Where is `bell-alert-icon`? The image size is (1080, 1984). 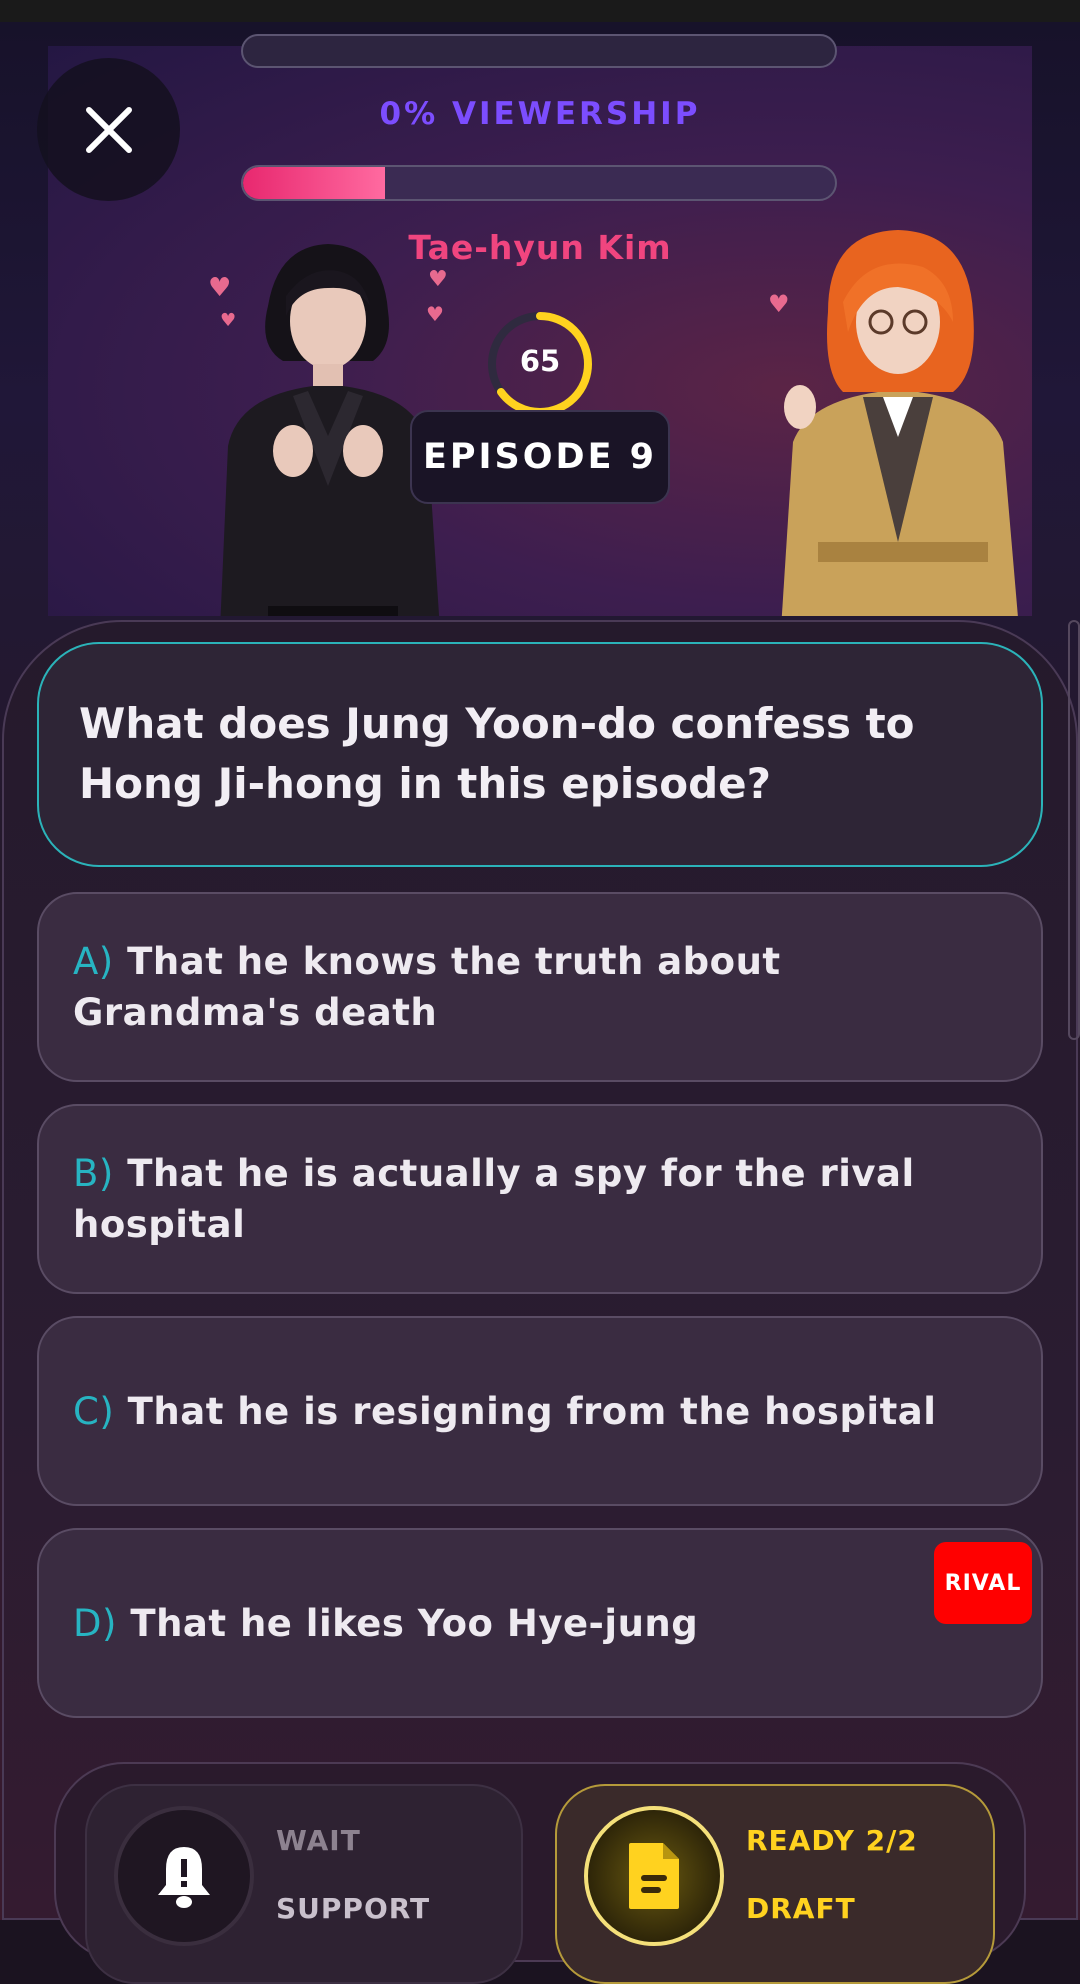 bell-alert-icon is located at coordinates (184, 1877).